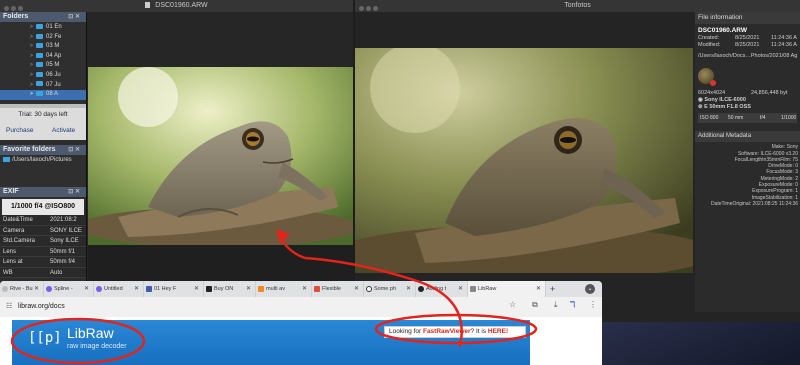 The image size is (800, 365). I want to click on annotation-circle-banner, so click(456, 329).